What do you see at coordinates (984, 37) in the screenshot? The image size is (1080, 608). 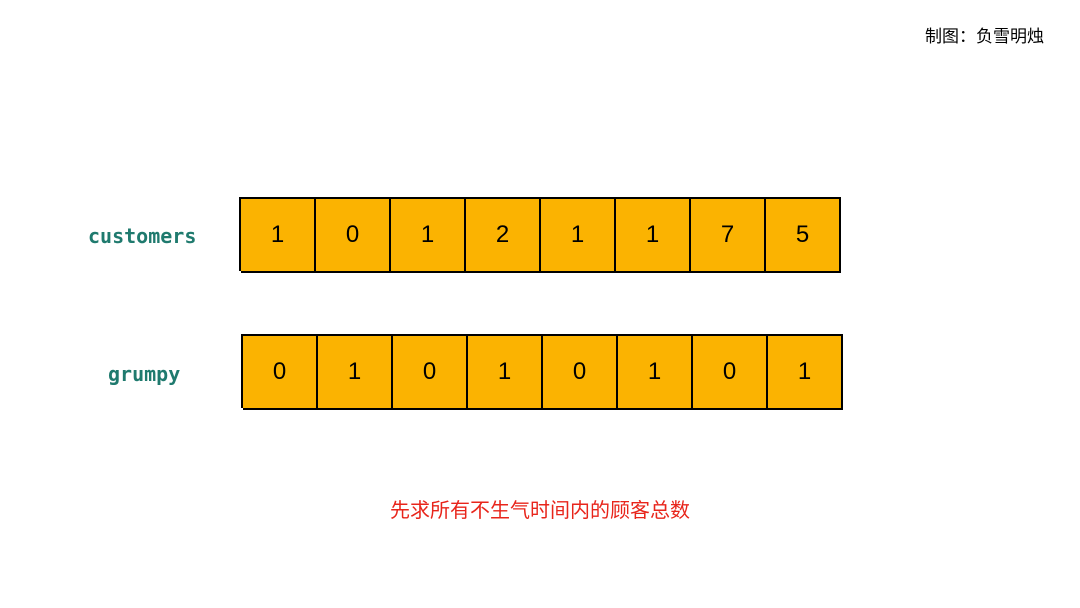 I see `credit-text: 制图：负雪明烛` at bounding box center [984, 37].